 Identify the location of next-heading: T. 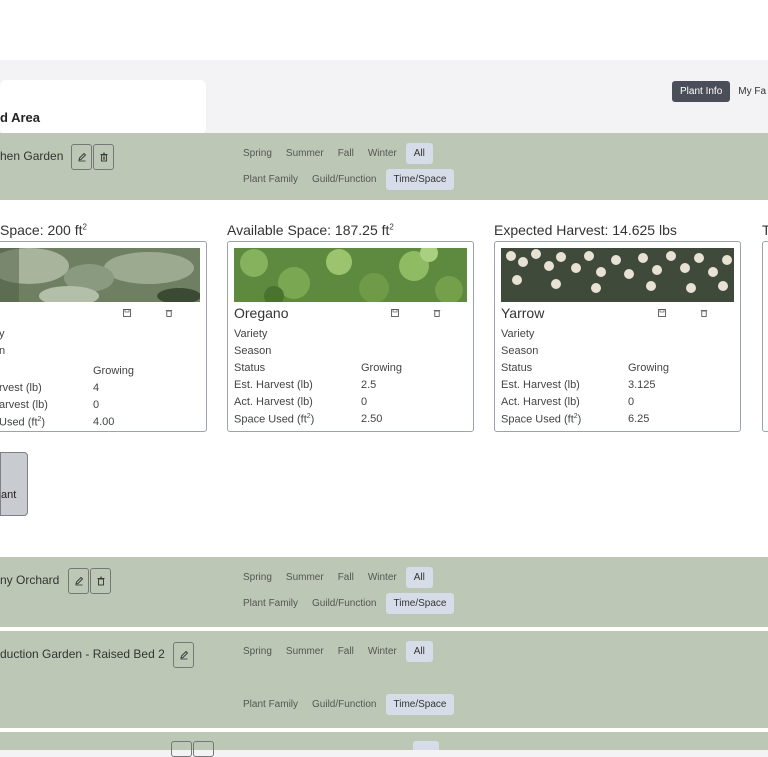
(765, 230).